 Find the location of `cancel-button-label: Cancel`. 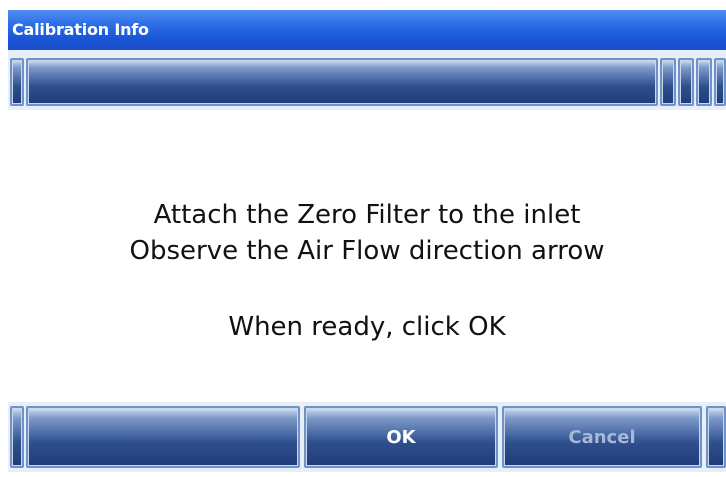

cancel-button-label: Cancel is located at coordinates (602, 437).